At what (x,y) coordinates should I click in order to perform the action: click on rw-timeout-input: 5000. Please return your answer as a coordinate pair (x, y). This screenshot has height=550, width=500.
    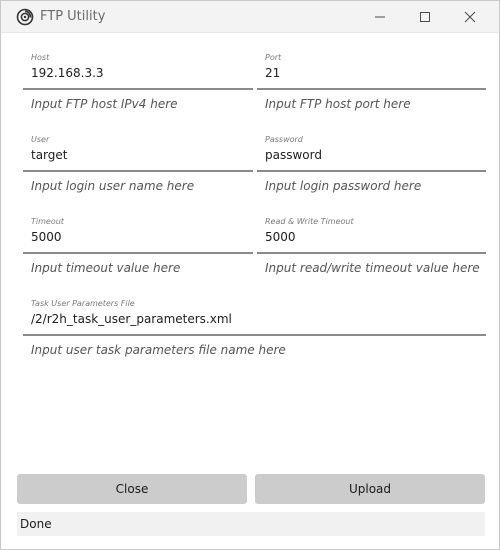
    Looking at the image, I should click on (280, 237).